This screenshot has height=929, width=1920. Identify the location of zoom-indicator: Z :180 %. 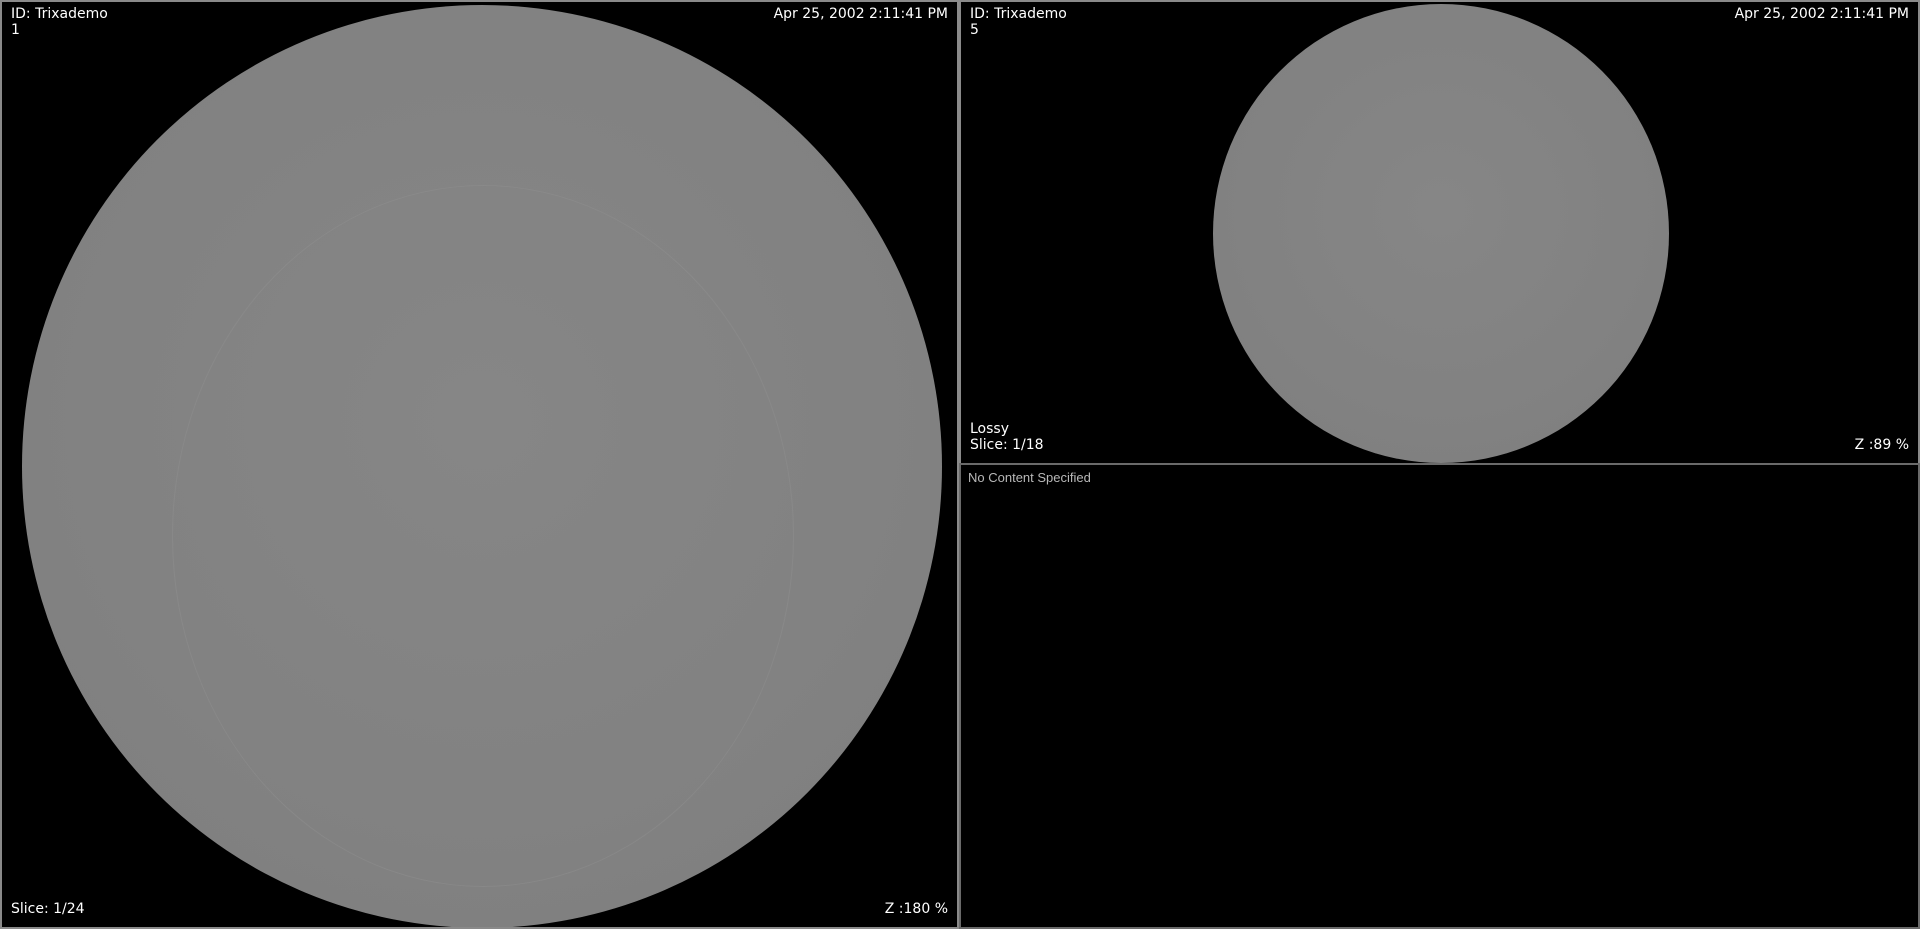
(916, 909).